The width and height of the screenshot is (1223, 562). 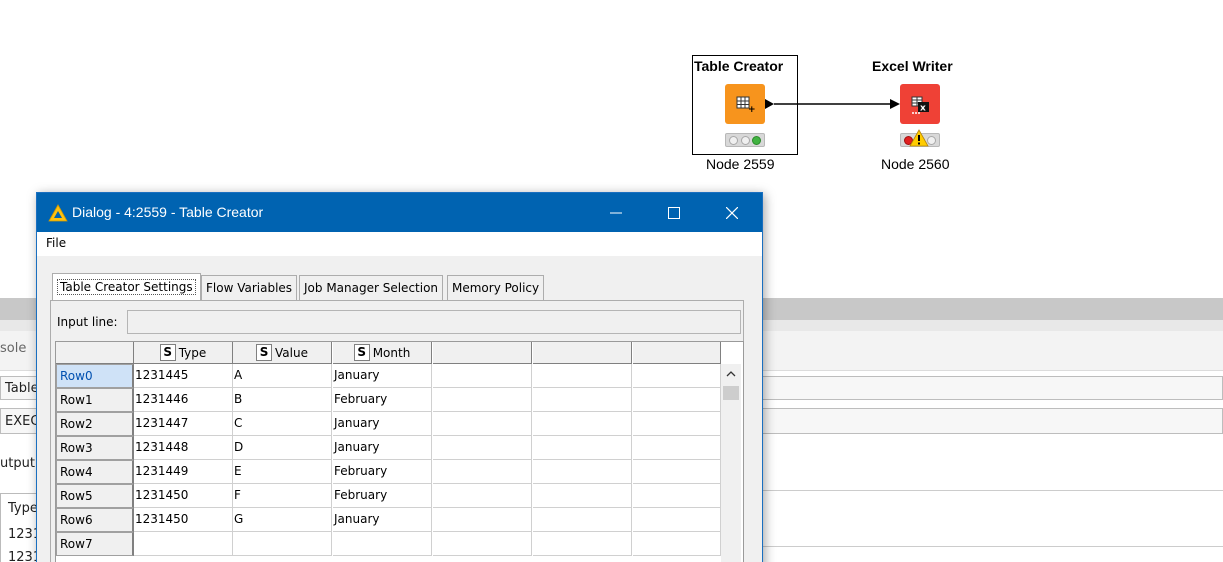 What do you see at coordinates (168, 212) in the screenshot?
I see `dialog-title: Dialog - 4:2559 - Table Creator` at bounding box center [168, 212].